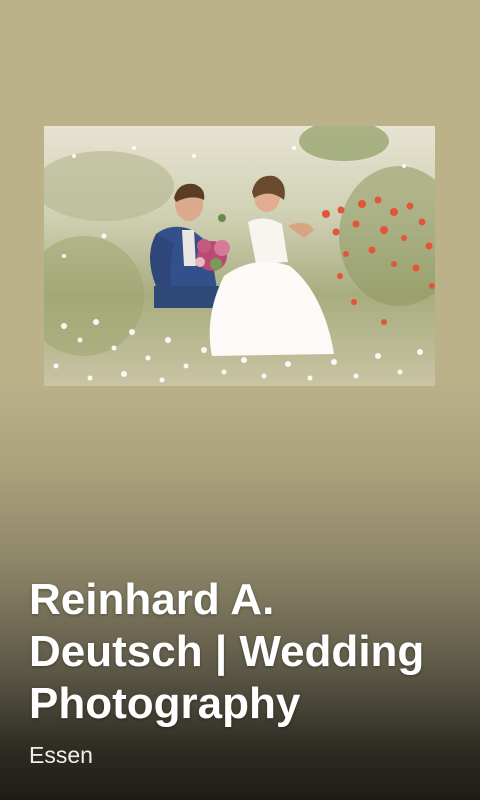  What do you see at coordinates (61, 755) in the screenshot?
I see `vendor-location: Essen` at bounding box center [61, 755].